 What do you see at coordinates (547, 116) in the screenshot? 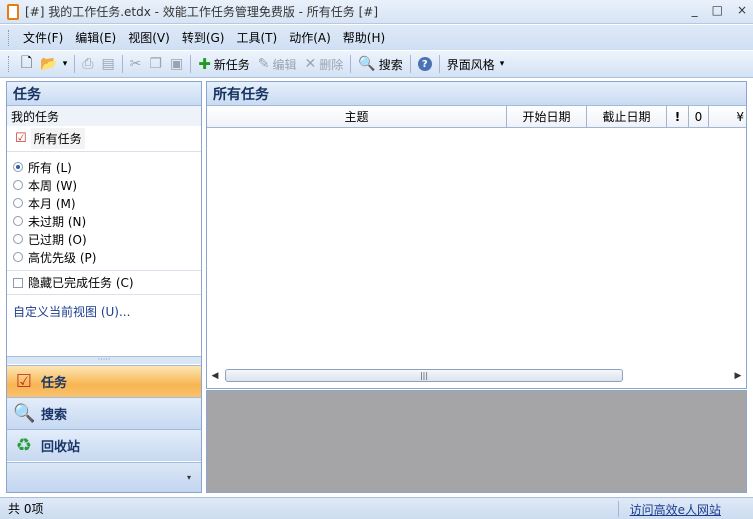
I see `column-start-date: 开始日期` at bounding box center [547, 116].